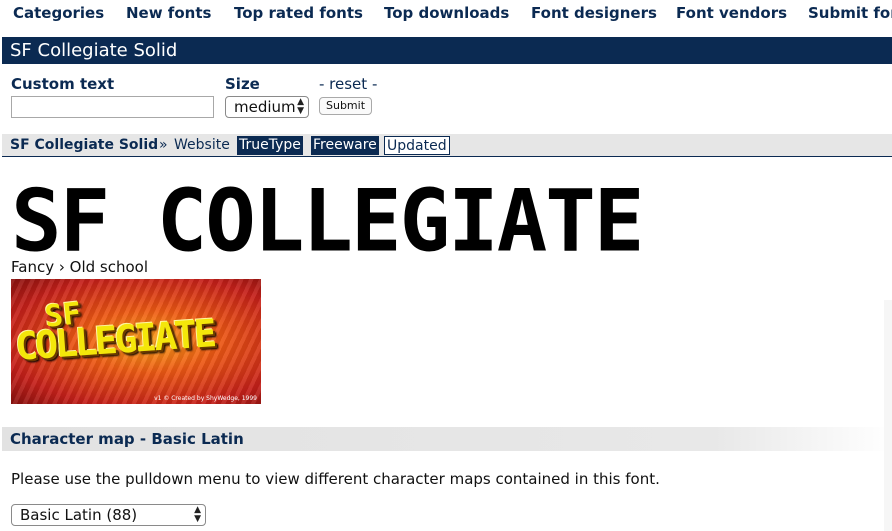 This screenshot has height=531, width=892. I want to click on website-link: Website, so click(202, 145).